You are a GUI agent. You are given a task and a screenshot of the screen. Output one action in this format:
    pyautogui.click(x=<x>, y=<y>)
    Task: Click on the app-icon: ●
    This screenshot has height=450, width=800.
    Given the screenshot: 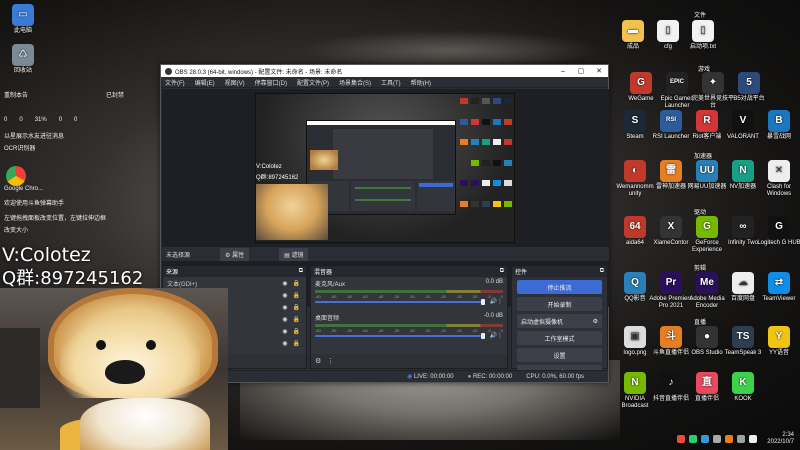 What is the action you would take?
    pyautogui.click(x=707, y=337)
    